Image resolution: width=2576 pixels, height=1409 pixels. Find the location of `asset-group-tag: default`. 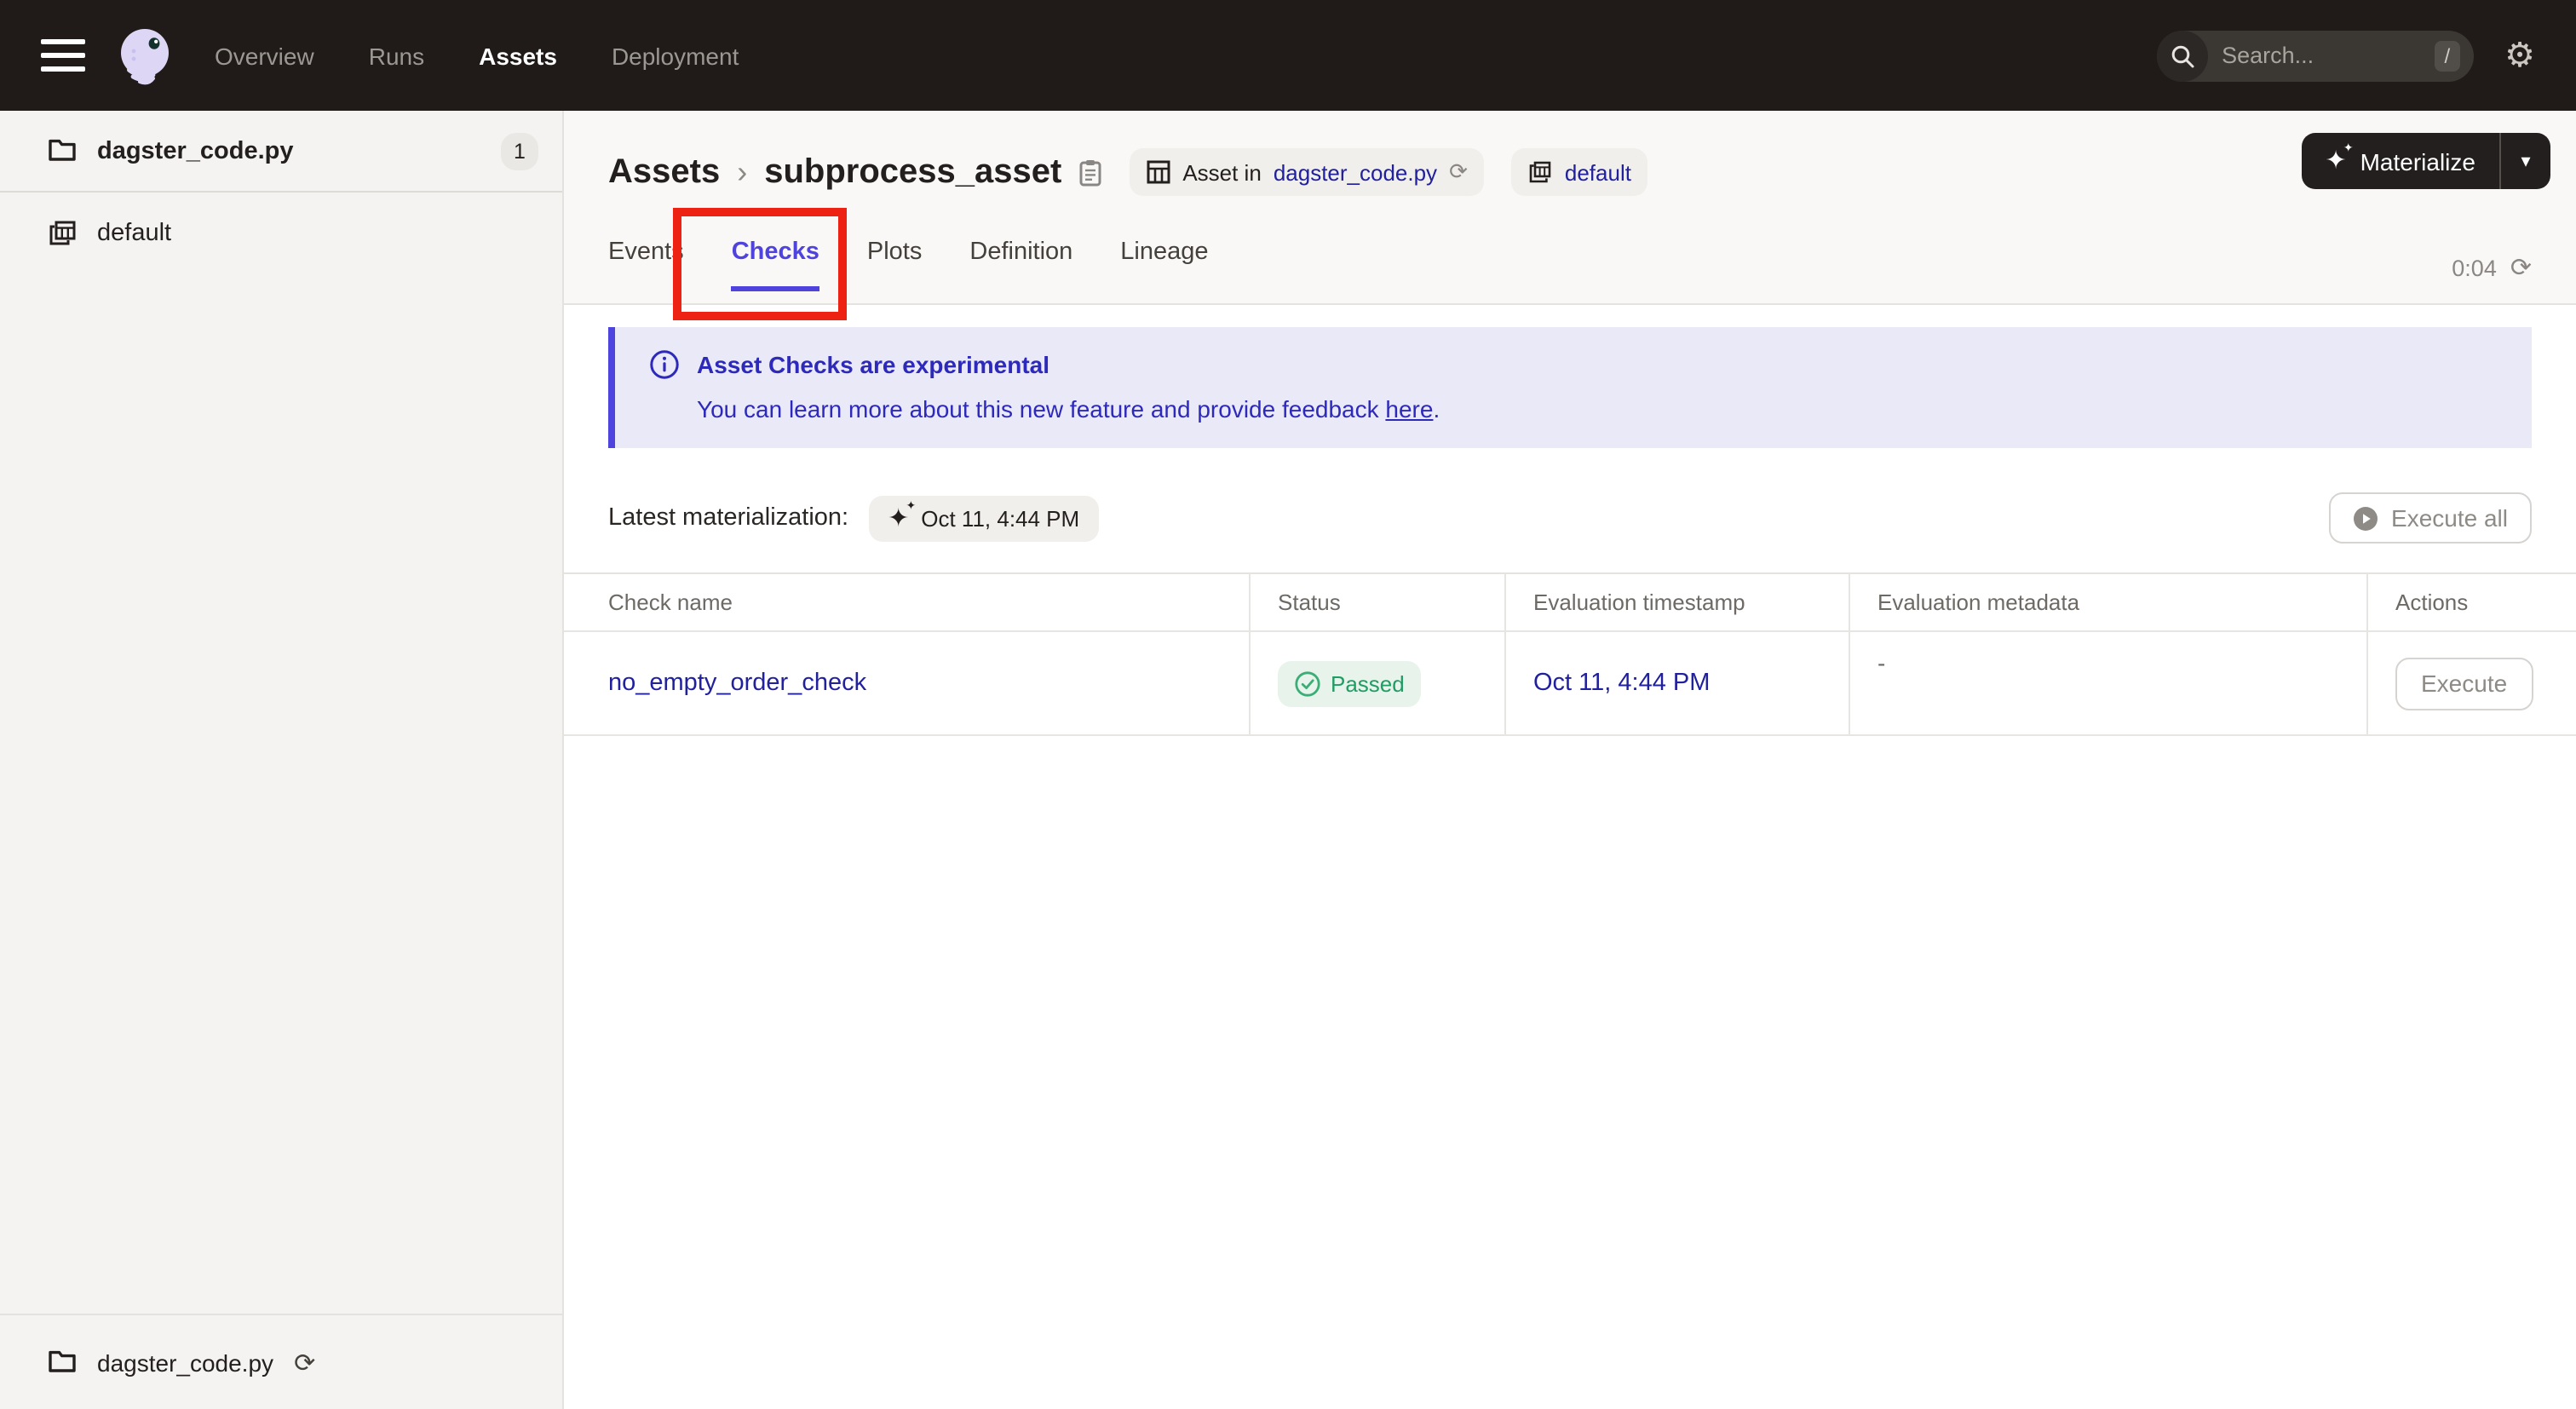

asset-group-tag: default is located at coordinates (1580, 172).